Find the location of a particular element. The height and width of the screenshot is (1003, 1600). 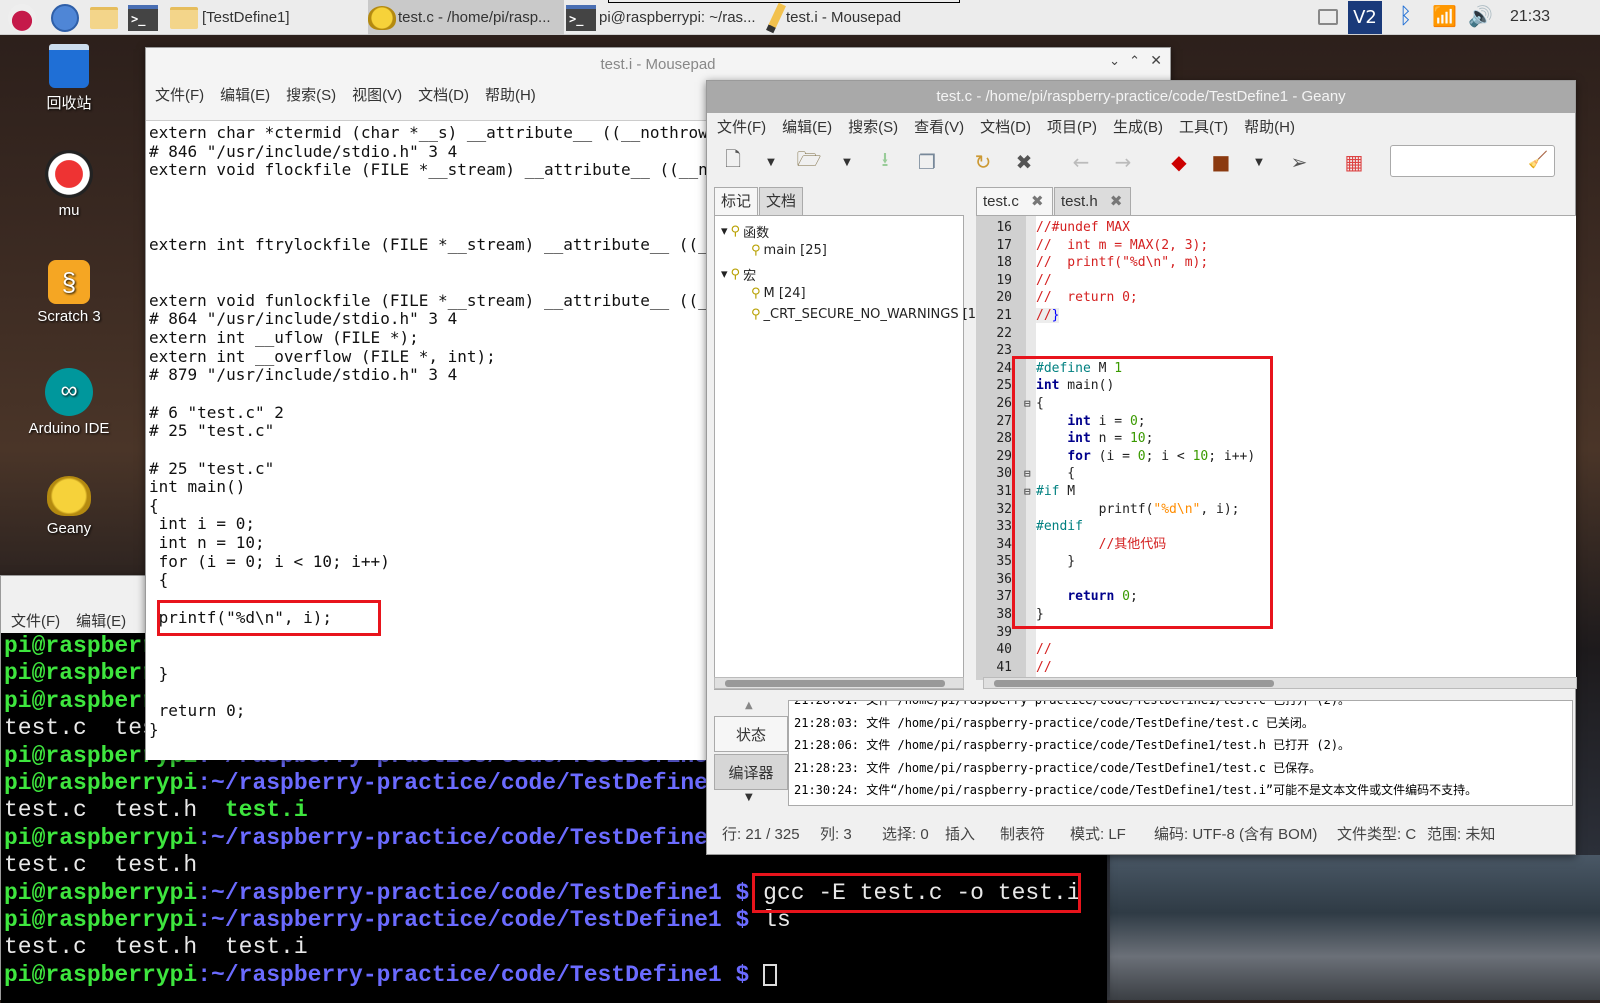

open-dropdown-icon: ▼ is located at coordinates (847, 162).